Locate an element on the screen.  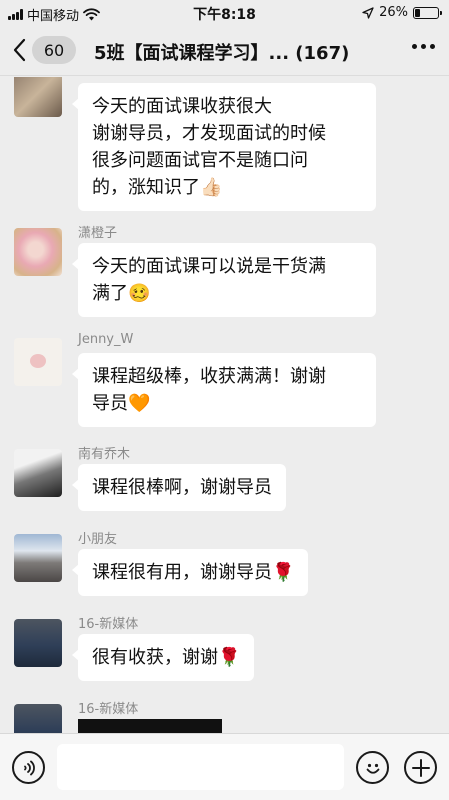
message-line: 的，涨知识了👍🏻 is located at coordinates (227, 187).